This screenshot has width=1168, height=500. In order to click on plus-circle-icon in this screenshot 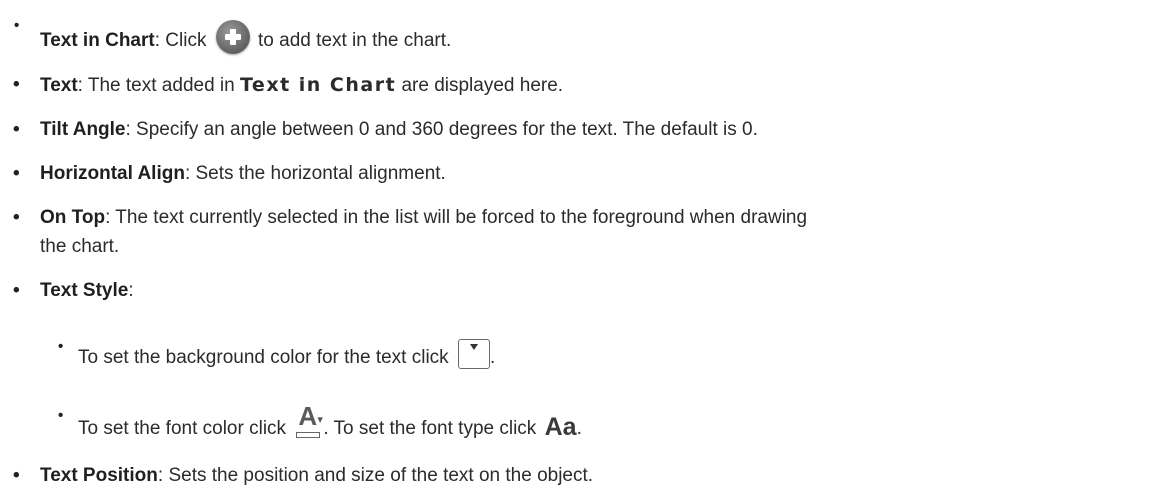, I will do `click(232, 37)`.